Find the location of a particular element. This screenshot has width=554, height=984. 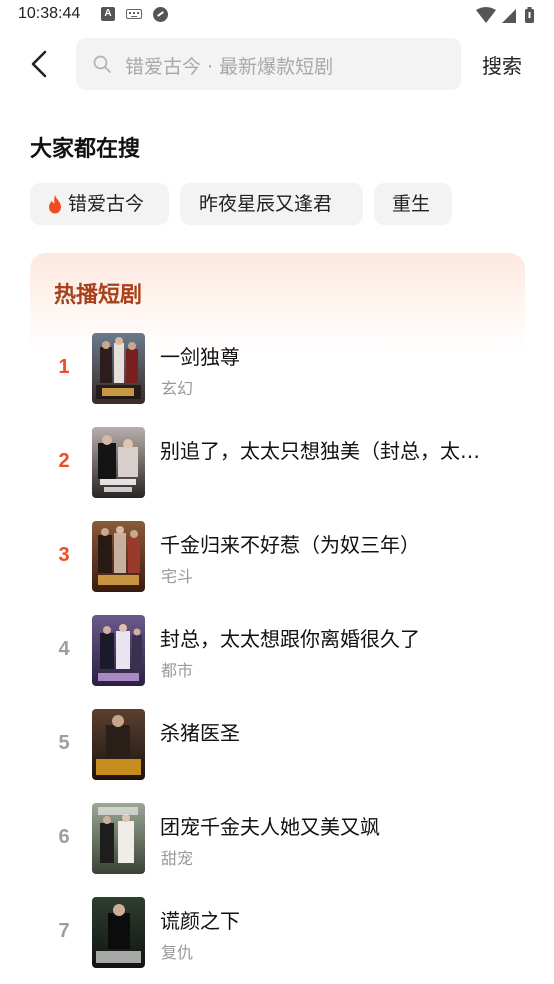

search-placeholder: 错爱古今 · 最新爆款短剧 is located at coordinates (229, 67).